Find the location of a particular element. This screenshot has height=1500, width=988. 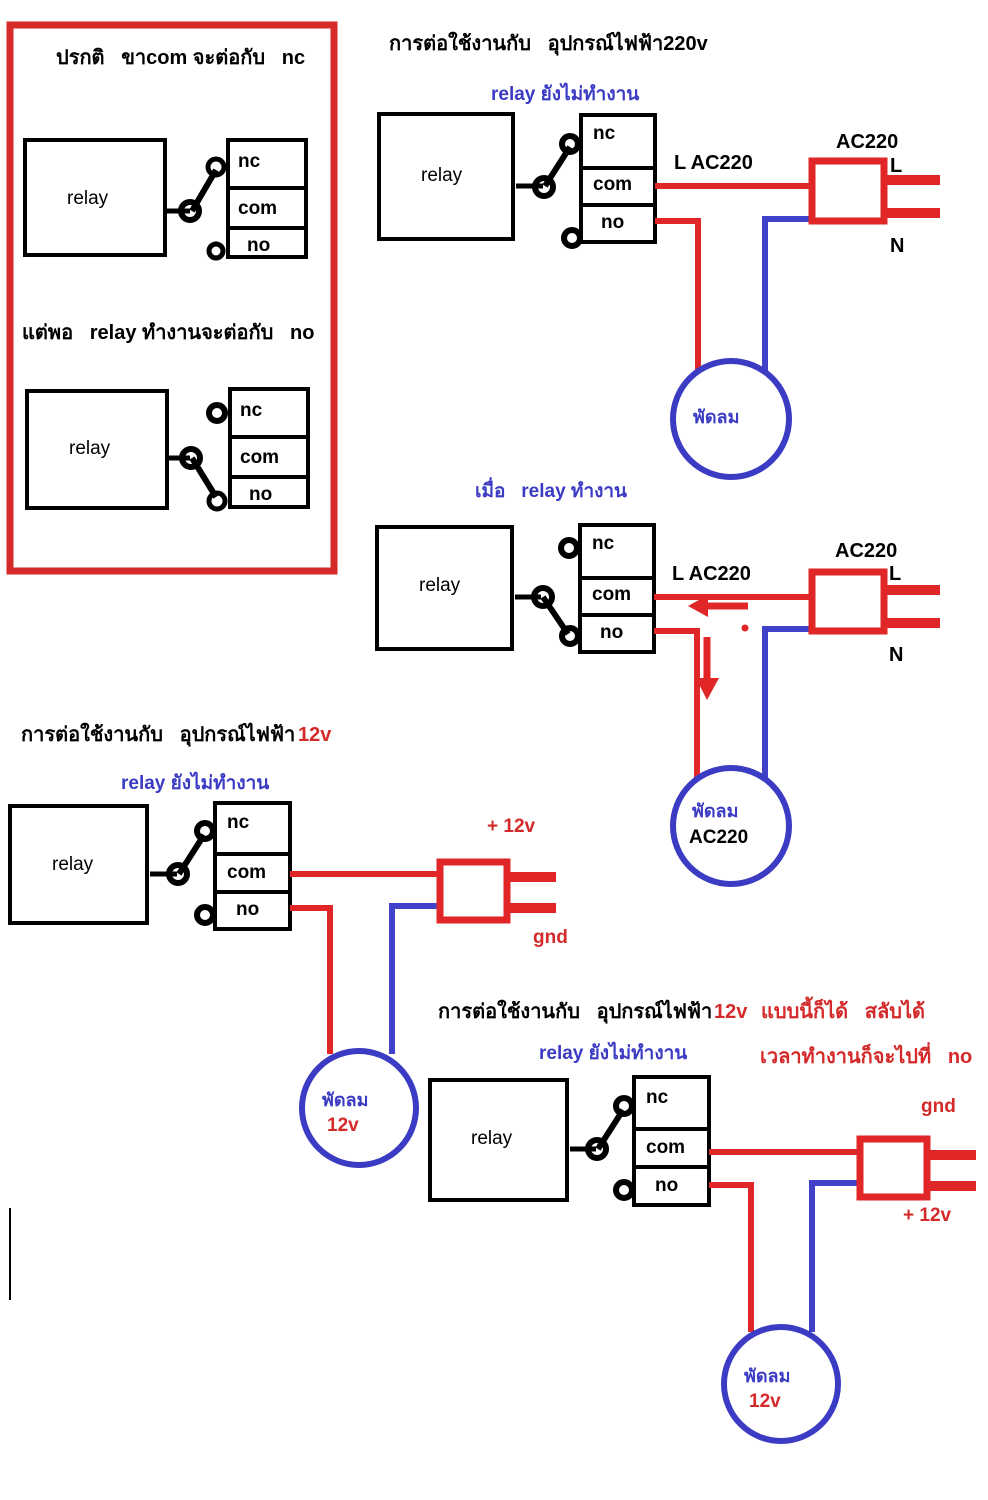

right12v-heading-black: การต่อใช้งานกับ อุปกรณ์ไฟฟ้า is located at coordinates (575, 1012).